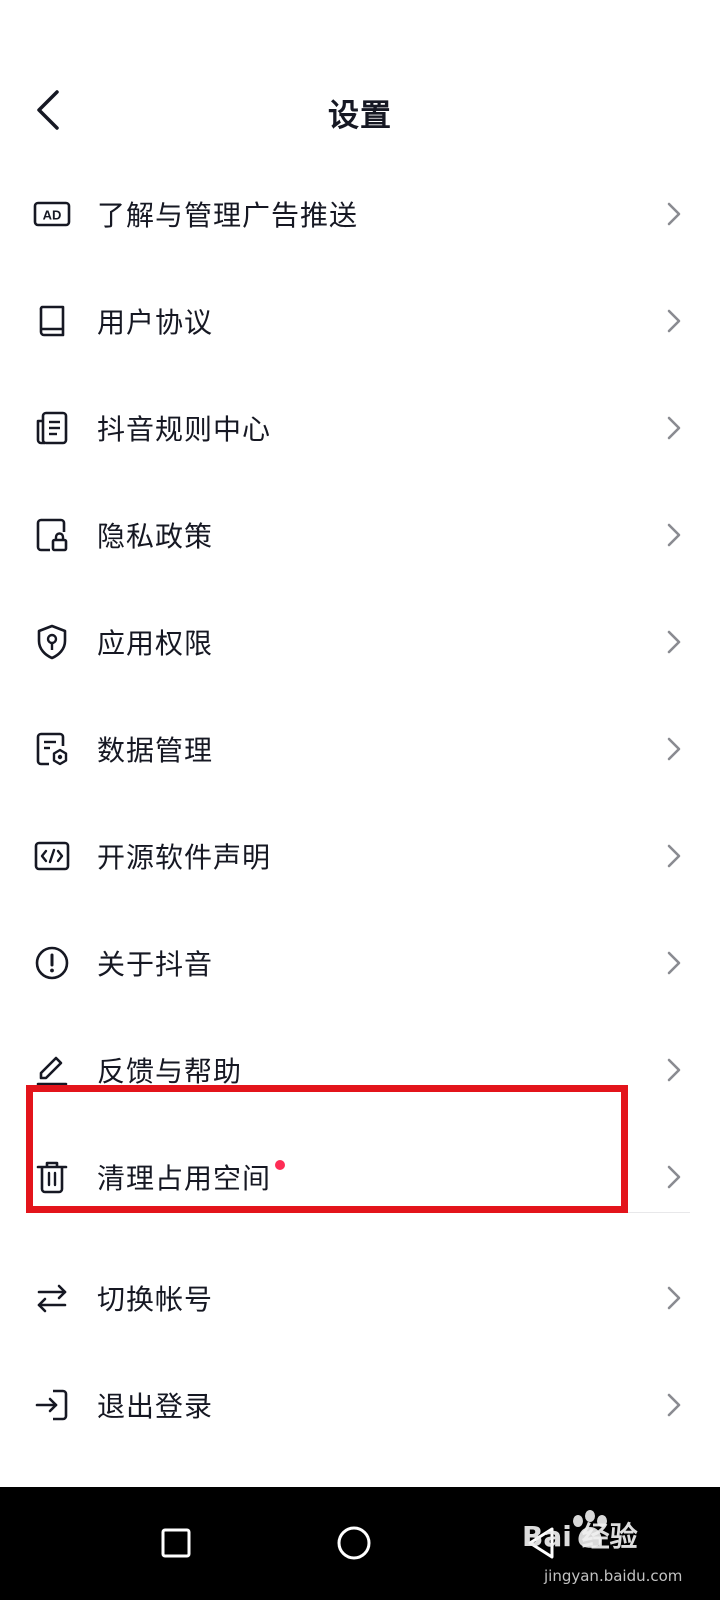 The height and width of the screenshot is (1600, 720). I want to click on settings-item-feedback-help: 反馈与帮助, so click(360, 1069).